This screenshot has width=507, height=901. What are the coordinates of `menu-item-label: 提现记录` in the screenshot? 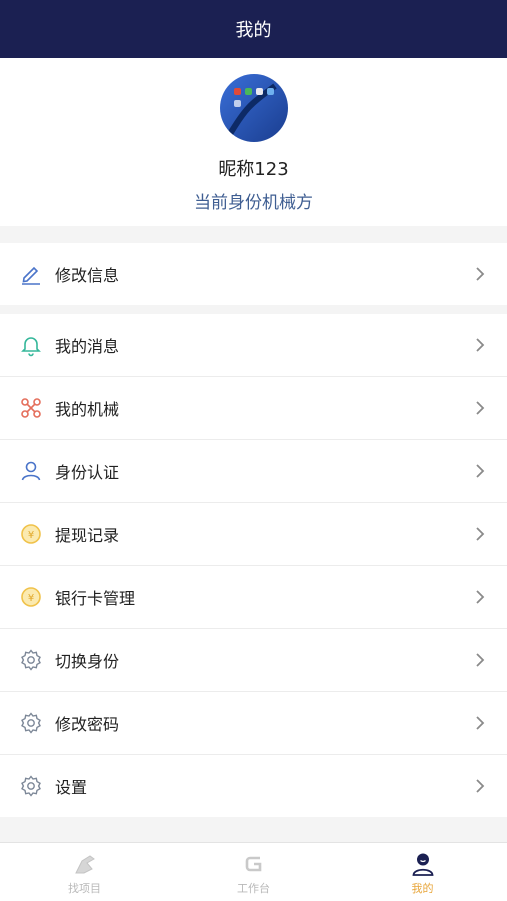 It's located at (87, 535).